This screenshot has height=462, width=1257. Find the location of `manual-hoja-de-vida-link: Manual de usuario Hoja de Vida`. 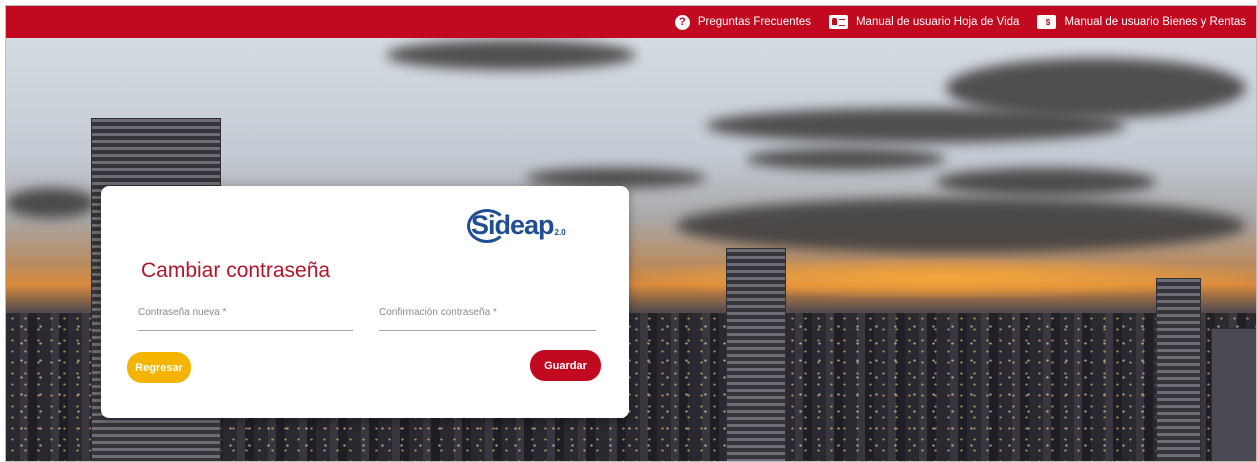

manual-hoja-de-vida-link: Manual de usuario Hoja de Vida is located at coordinates (924, 22).